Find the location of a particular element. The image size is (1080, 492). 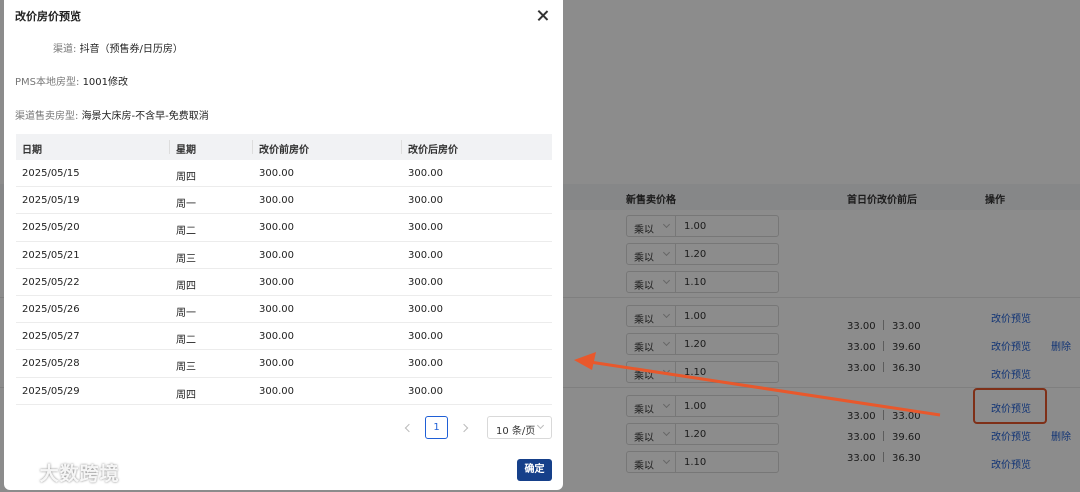

pms-room-value: 1001修改 is located at coordinates (105, 82).